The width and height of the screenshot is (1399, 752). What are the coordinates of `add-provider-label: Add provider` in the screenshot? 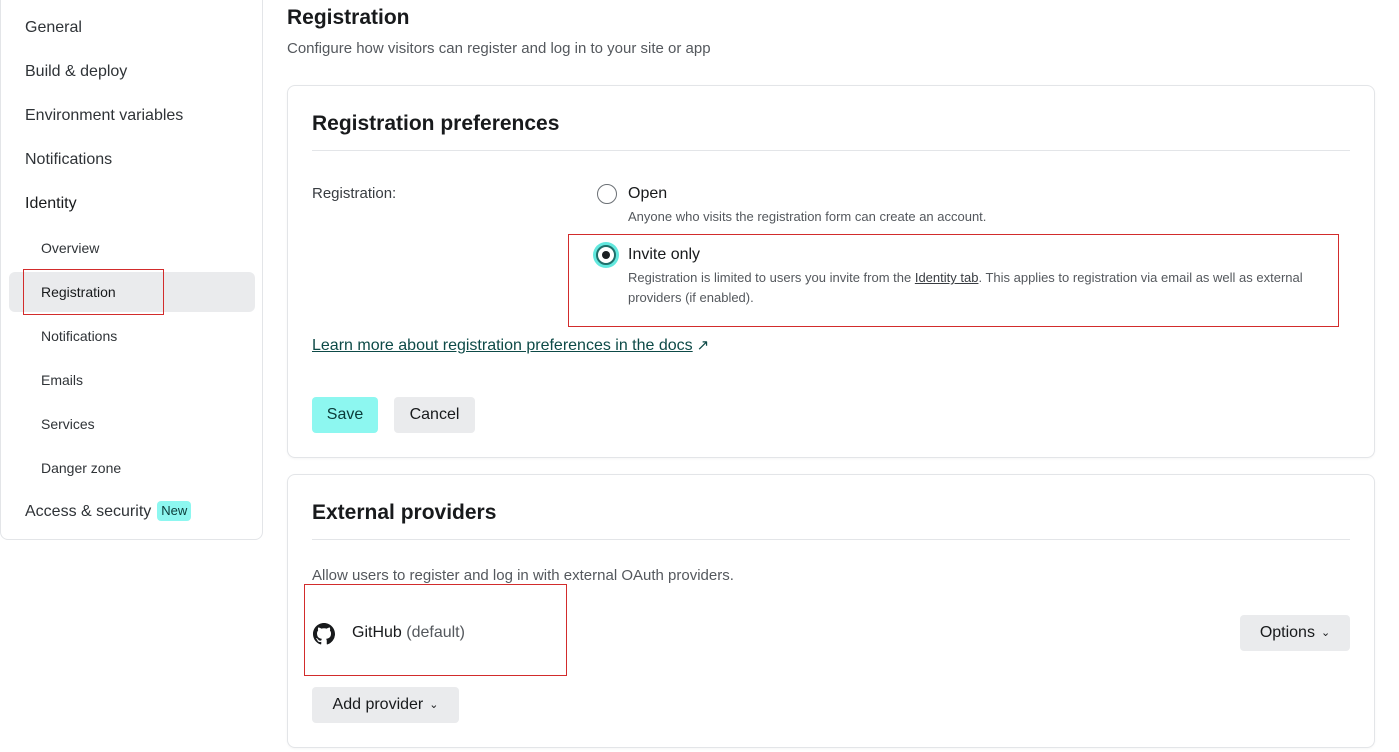 It's located at (378, 704).